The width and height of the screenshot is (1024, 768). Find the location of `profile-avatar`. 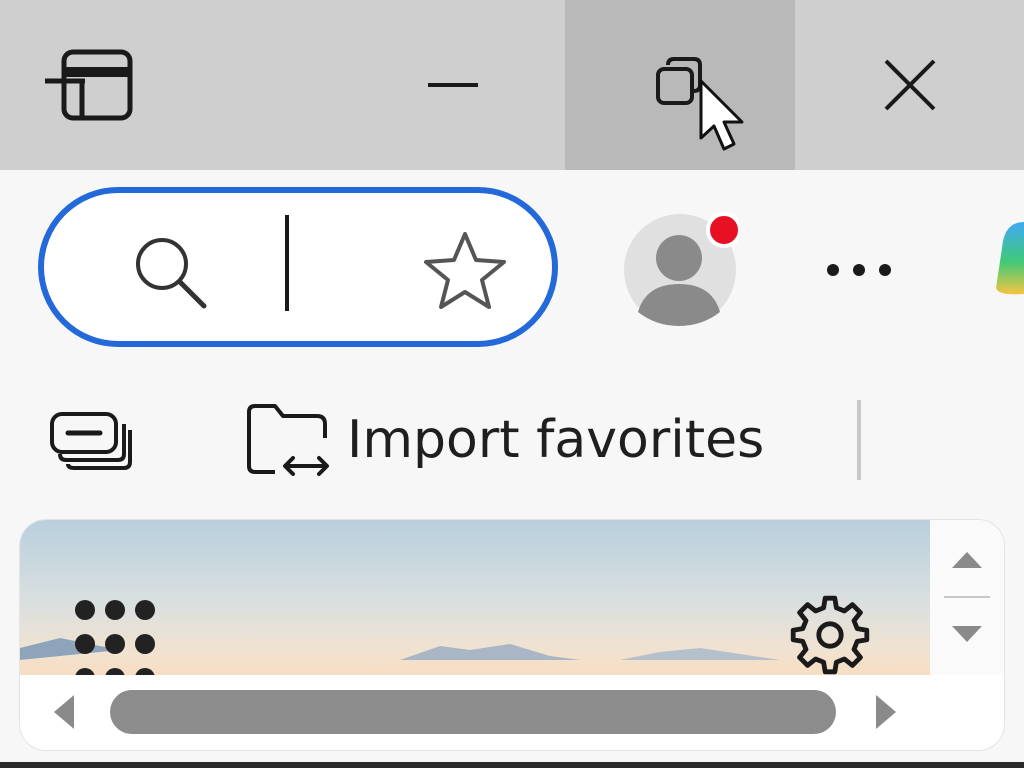

profile-avatar is located at coordinates (680, 270).